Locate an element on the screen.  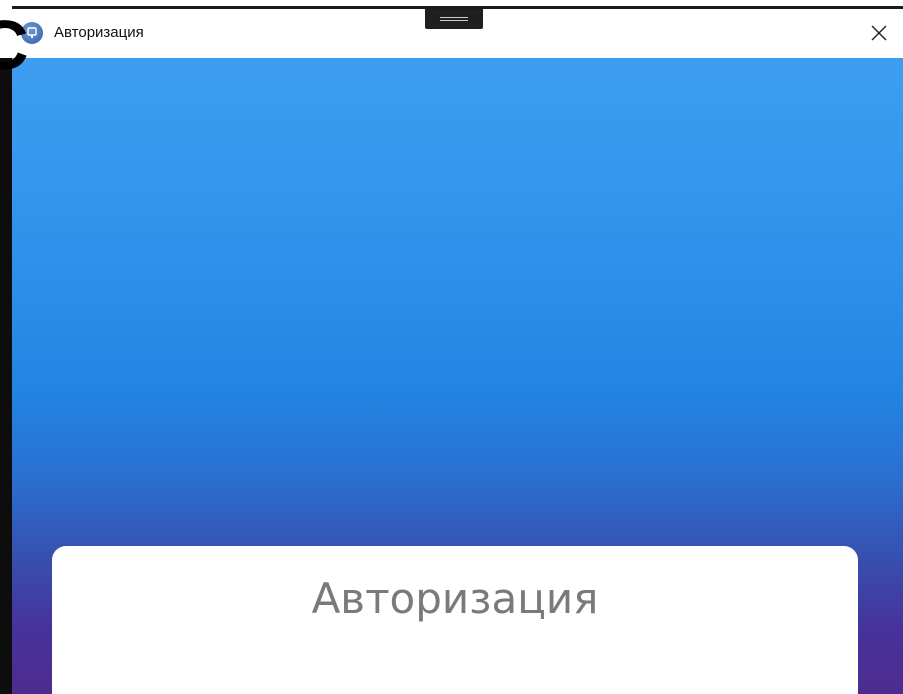
close-button is located at coordinates (879, 33).